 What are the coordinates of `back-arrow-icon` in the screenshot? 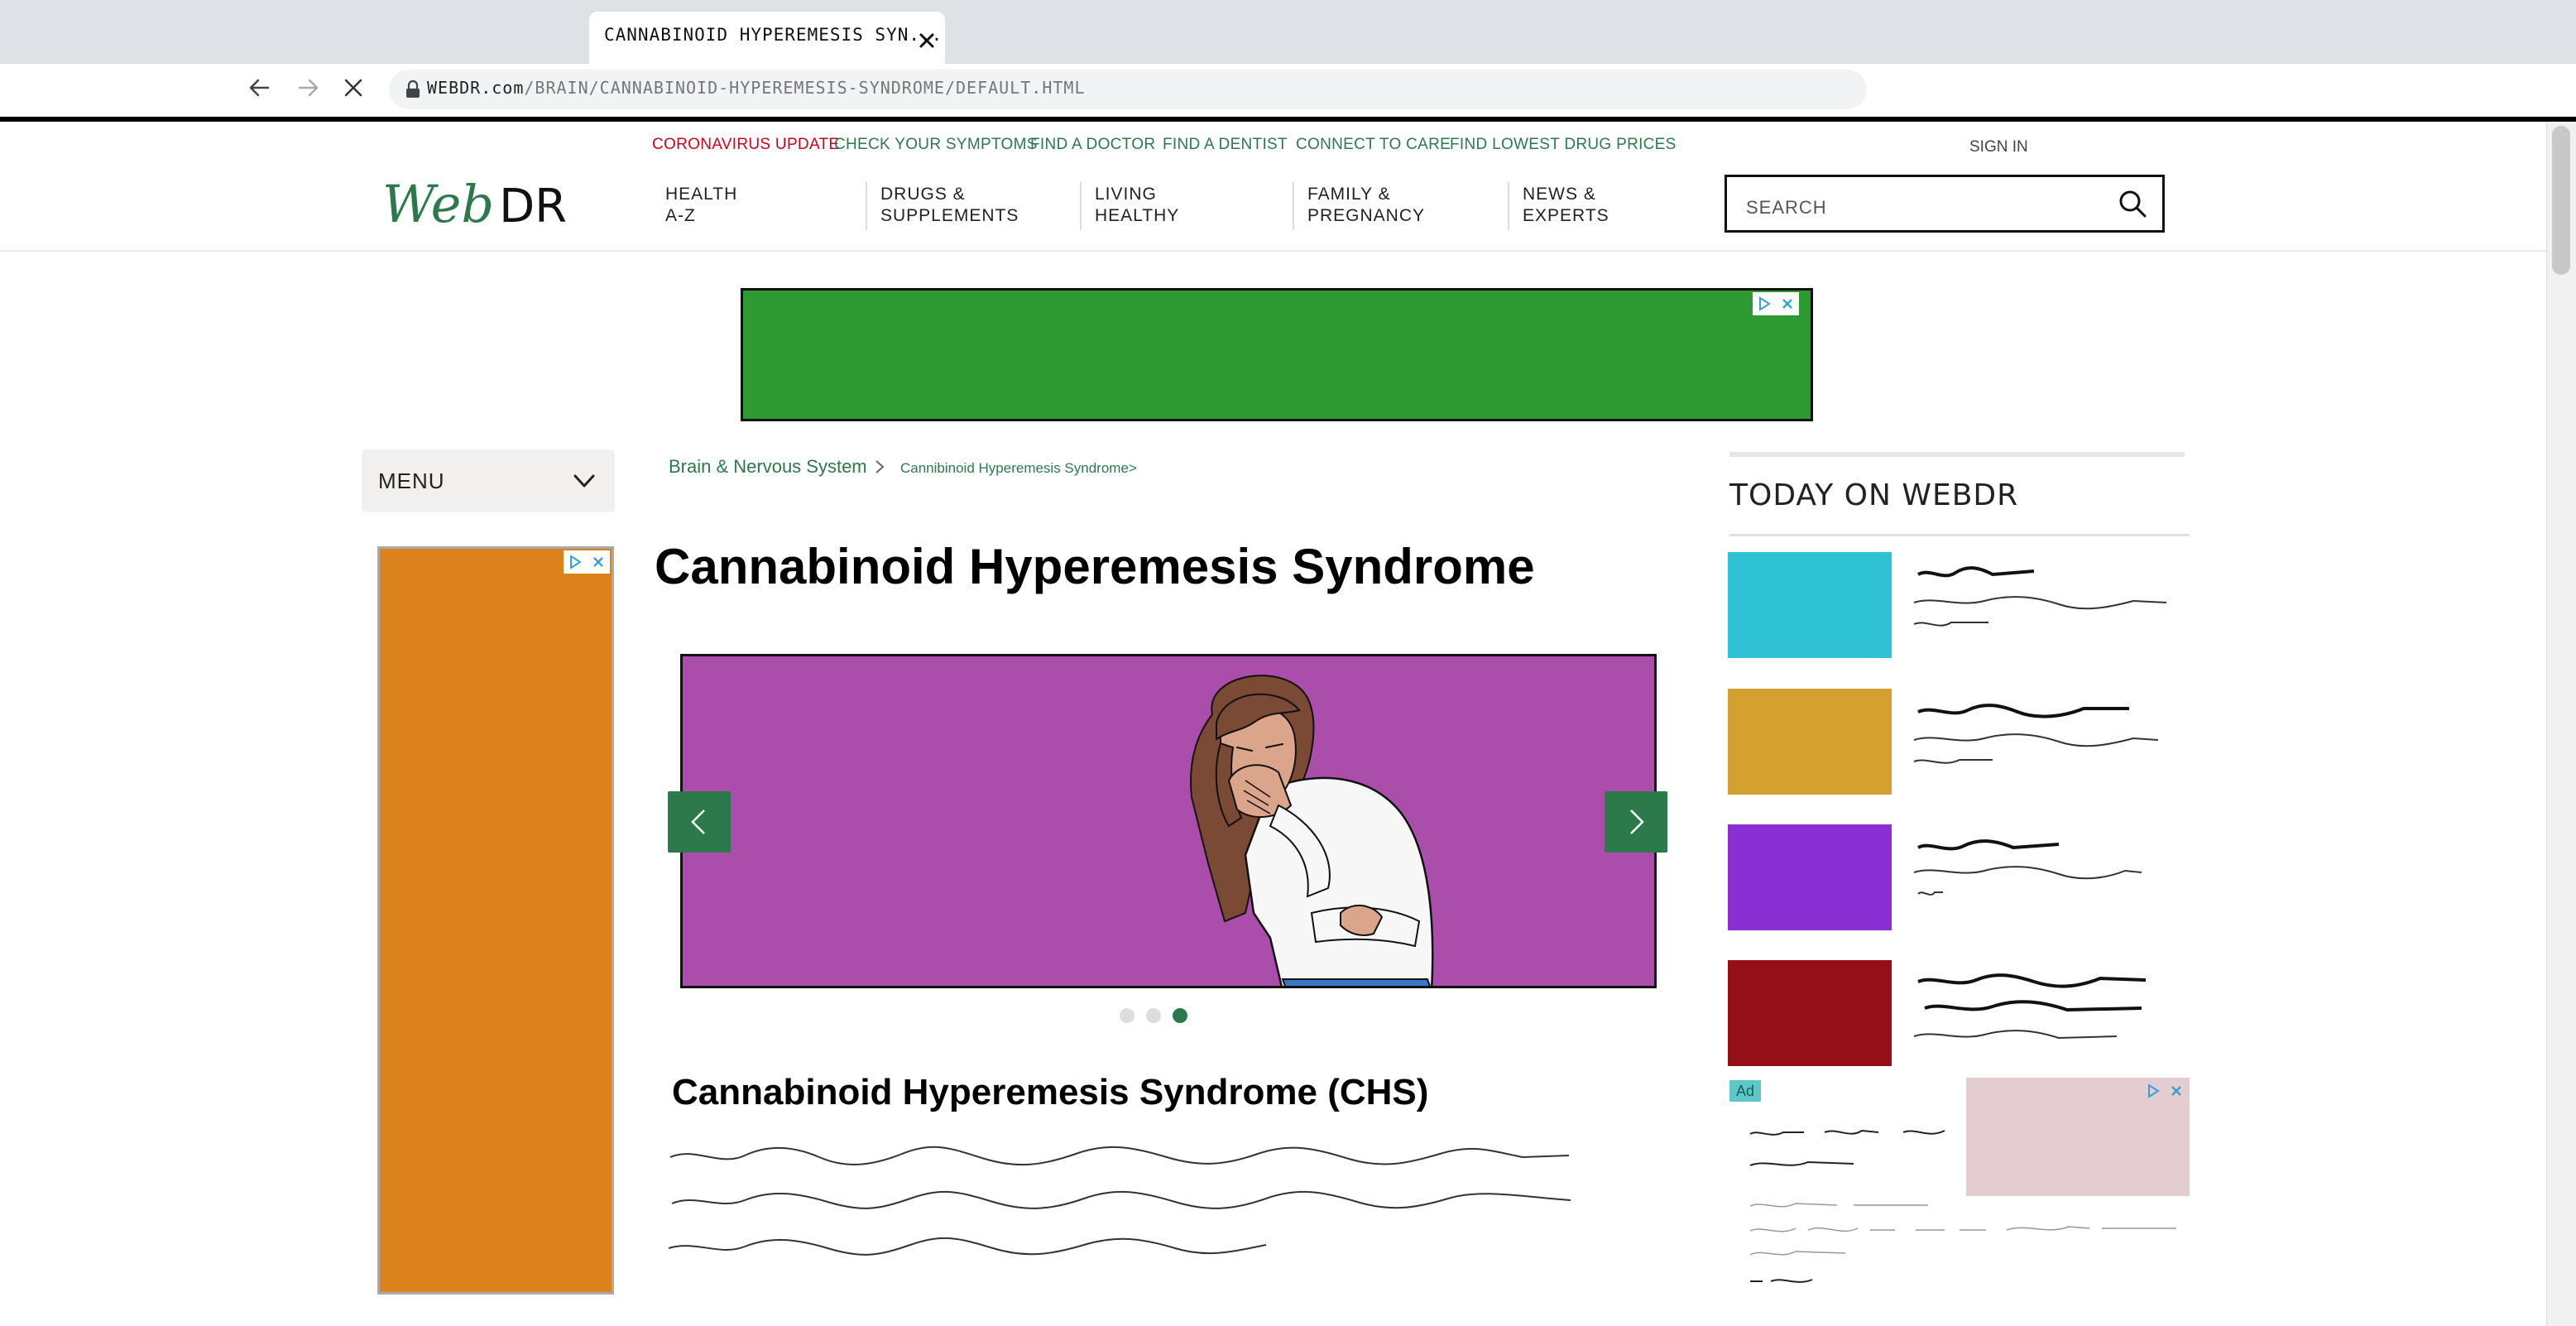 It's located at (260, 88).